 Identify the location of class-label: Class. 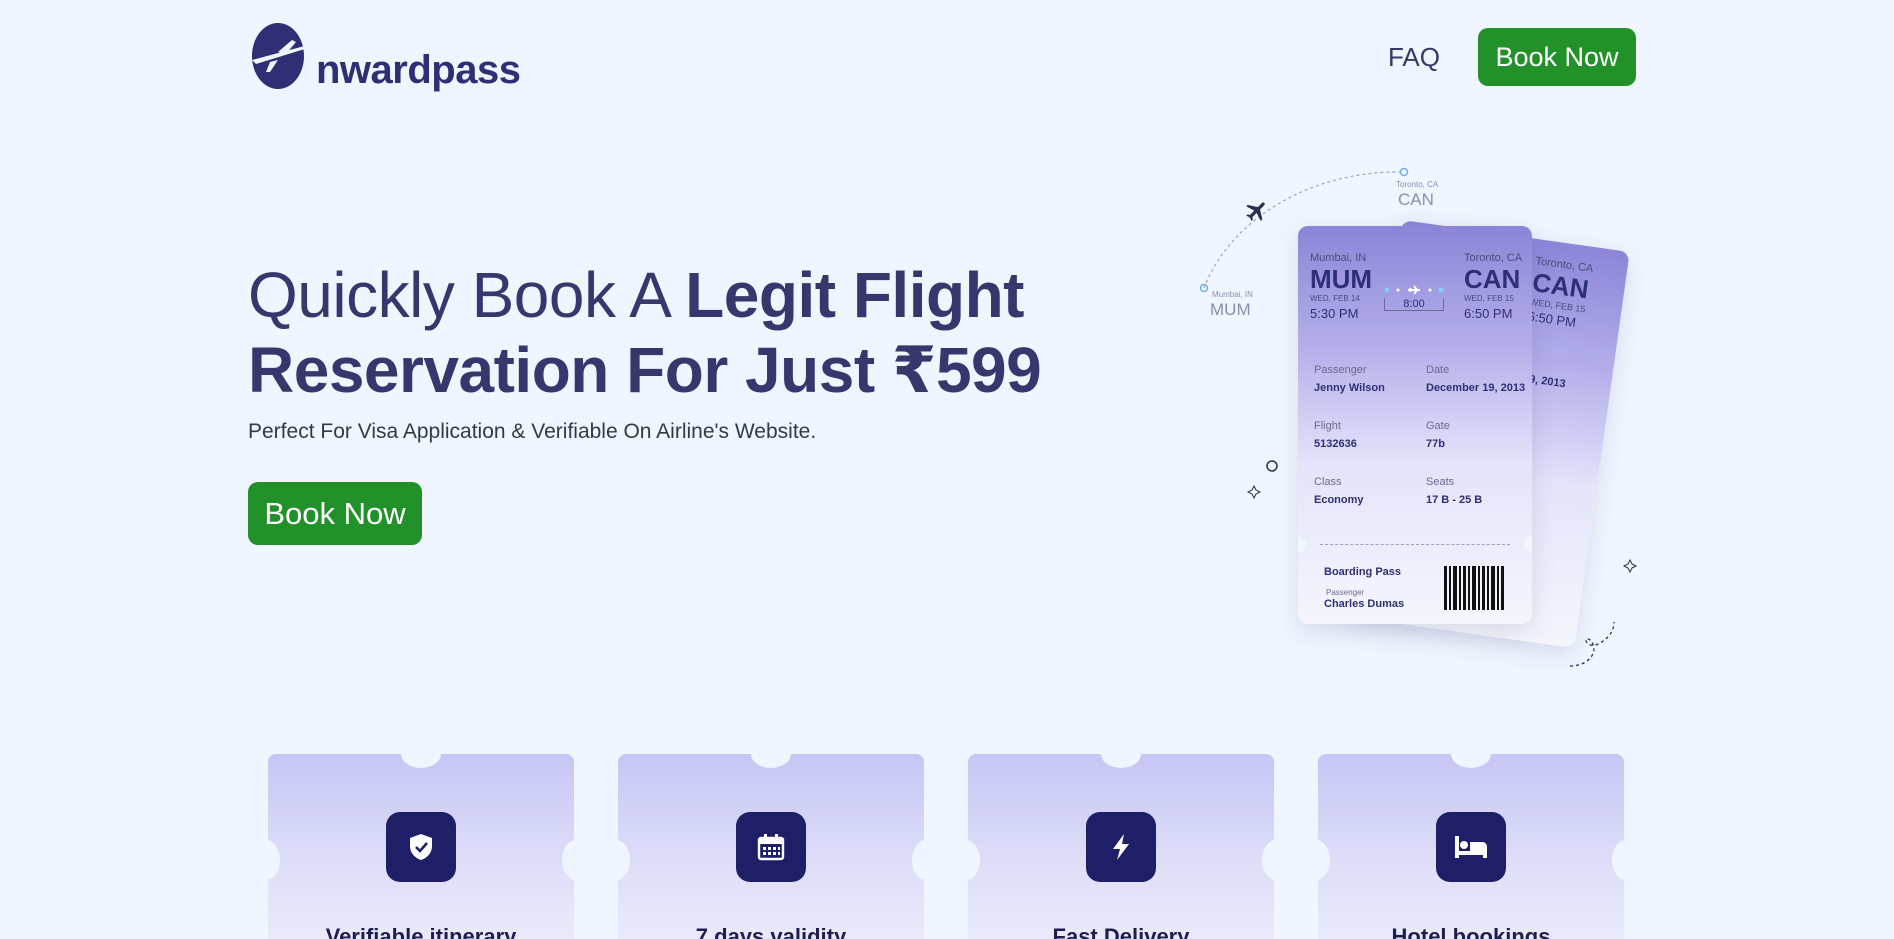
(1328, 482).